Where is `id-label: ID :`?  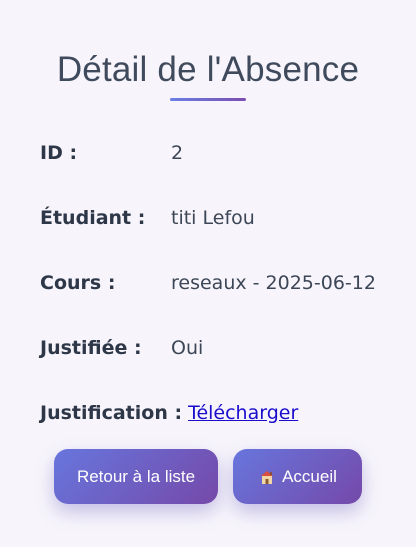
id-label: ID : is located at coordinates (59, 152).